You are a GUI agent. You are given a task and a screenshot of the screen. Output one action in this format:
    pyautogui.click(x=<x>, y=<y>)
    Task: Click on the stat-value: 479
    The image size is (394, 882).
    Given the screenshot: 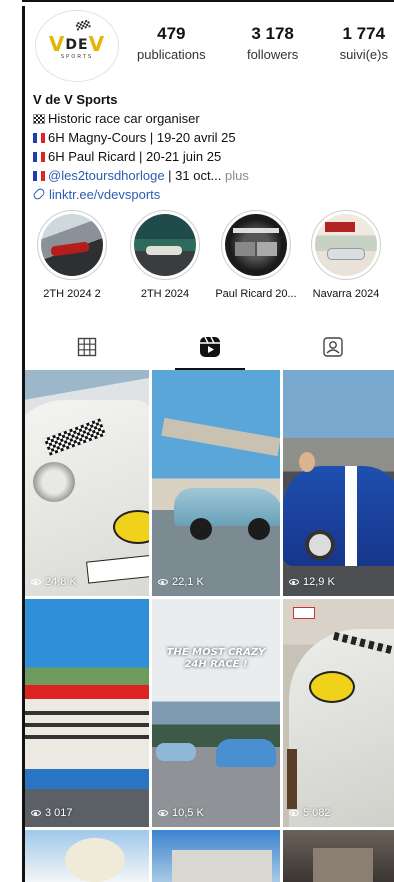 What is the action you would take?
    pyautogui.click(x=171, y=33)
    